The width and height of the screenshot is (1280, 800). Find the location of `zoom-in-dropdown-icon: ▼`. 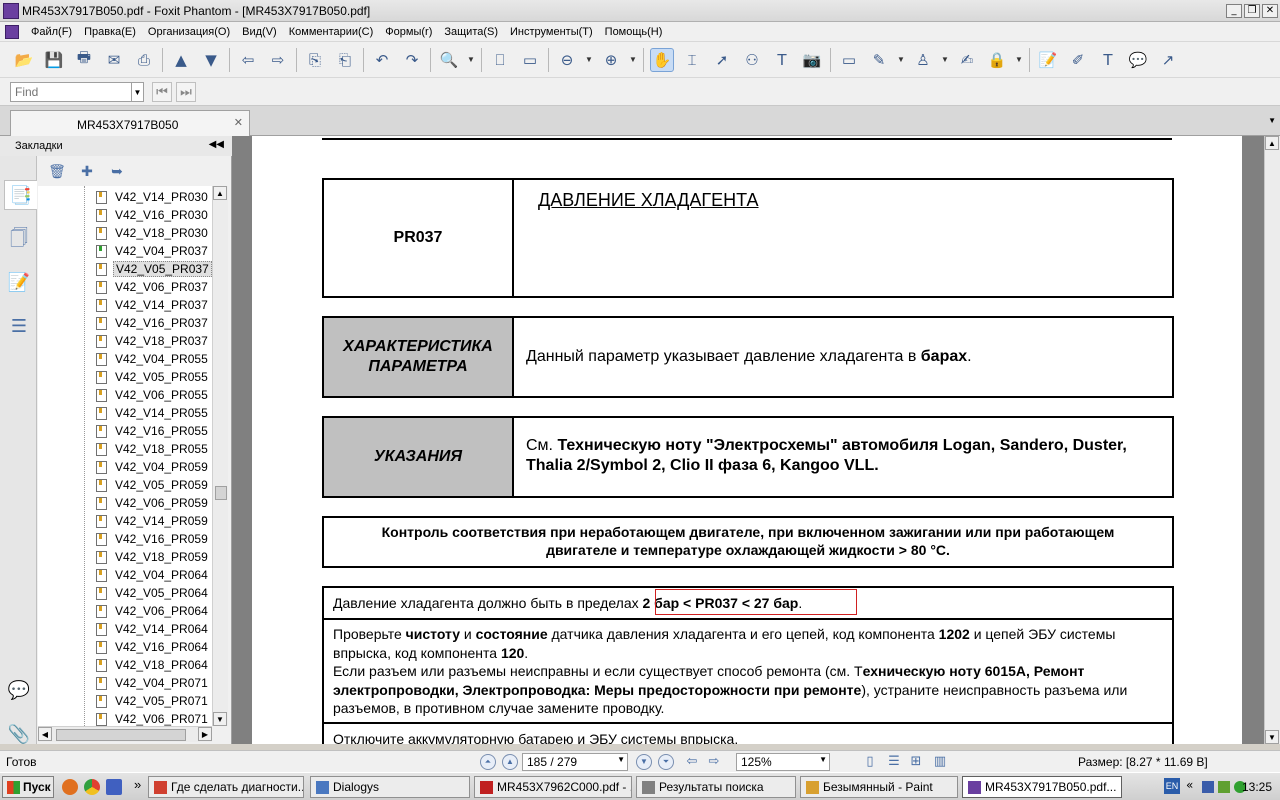

zoom-in-dropdown-icon: ▼ is located at coordinates (633, 59).